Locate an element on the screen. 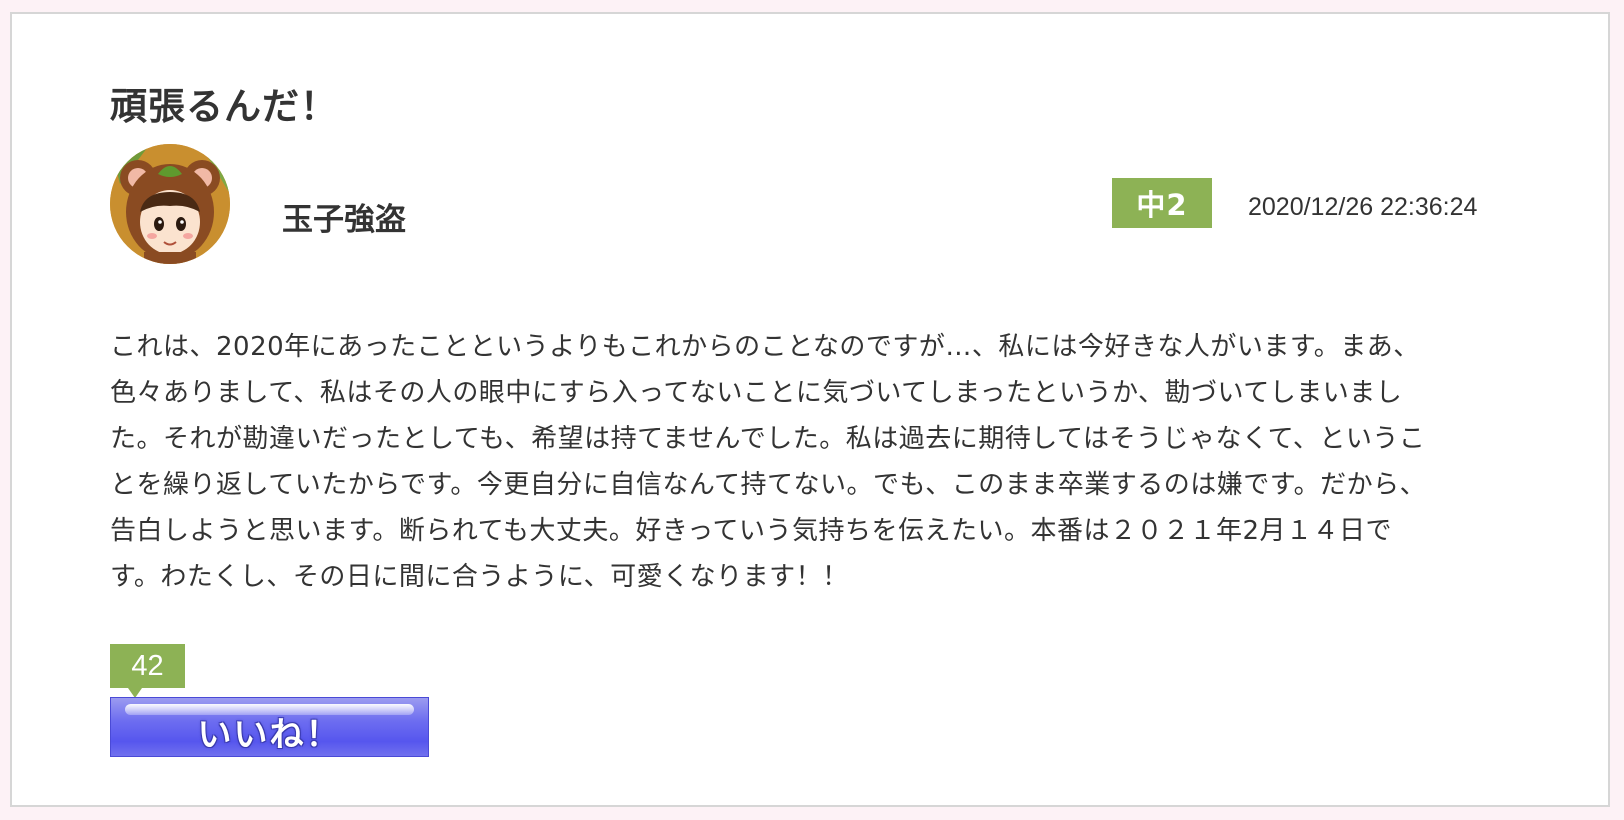  like-count-badge: 42 is located at coordinates (147, 671).